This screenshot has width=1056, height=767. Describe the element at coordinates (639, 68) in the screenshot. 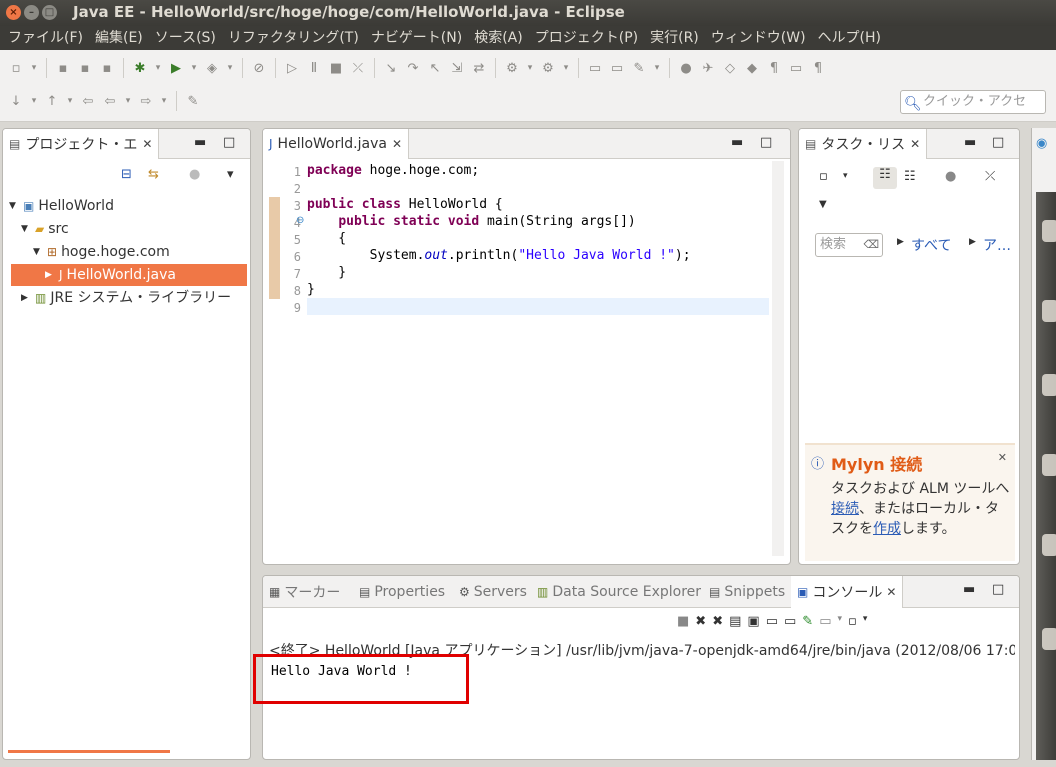

I see `search-tool-icon: ✎` at that location.